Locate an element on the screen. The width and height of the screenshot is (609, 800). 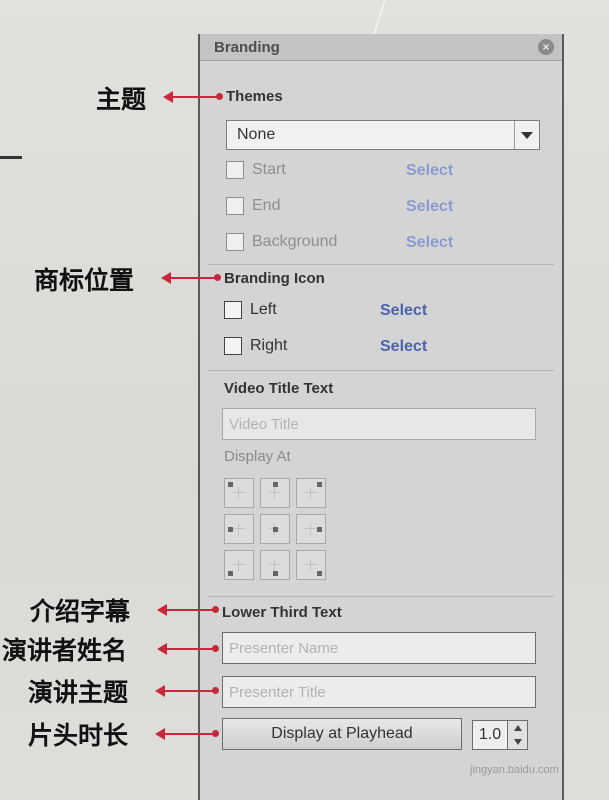
position-top-center is located at coordinates (275, 493).